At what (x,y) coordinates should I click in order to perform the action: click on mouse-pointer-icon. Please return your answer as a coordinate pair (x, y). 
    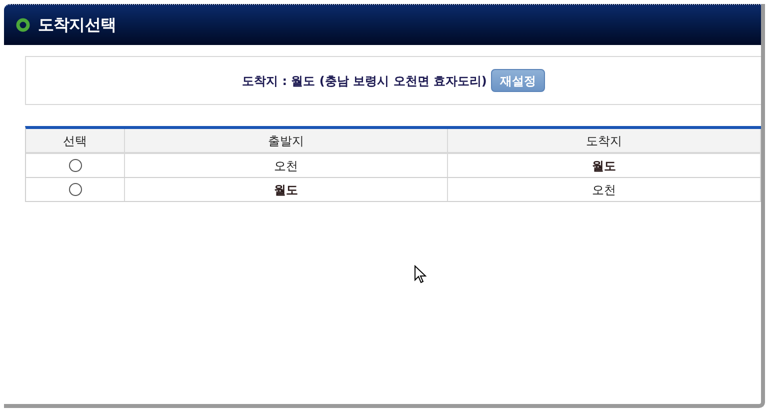
    Looking at the image, I should click on (420, 274).